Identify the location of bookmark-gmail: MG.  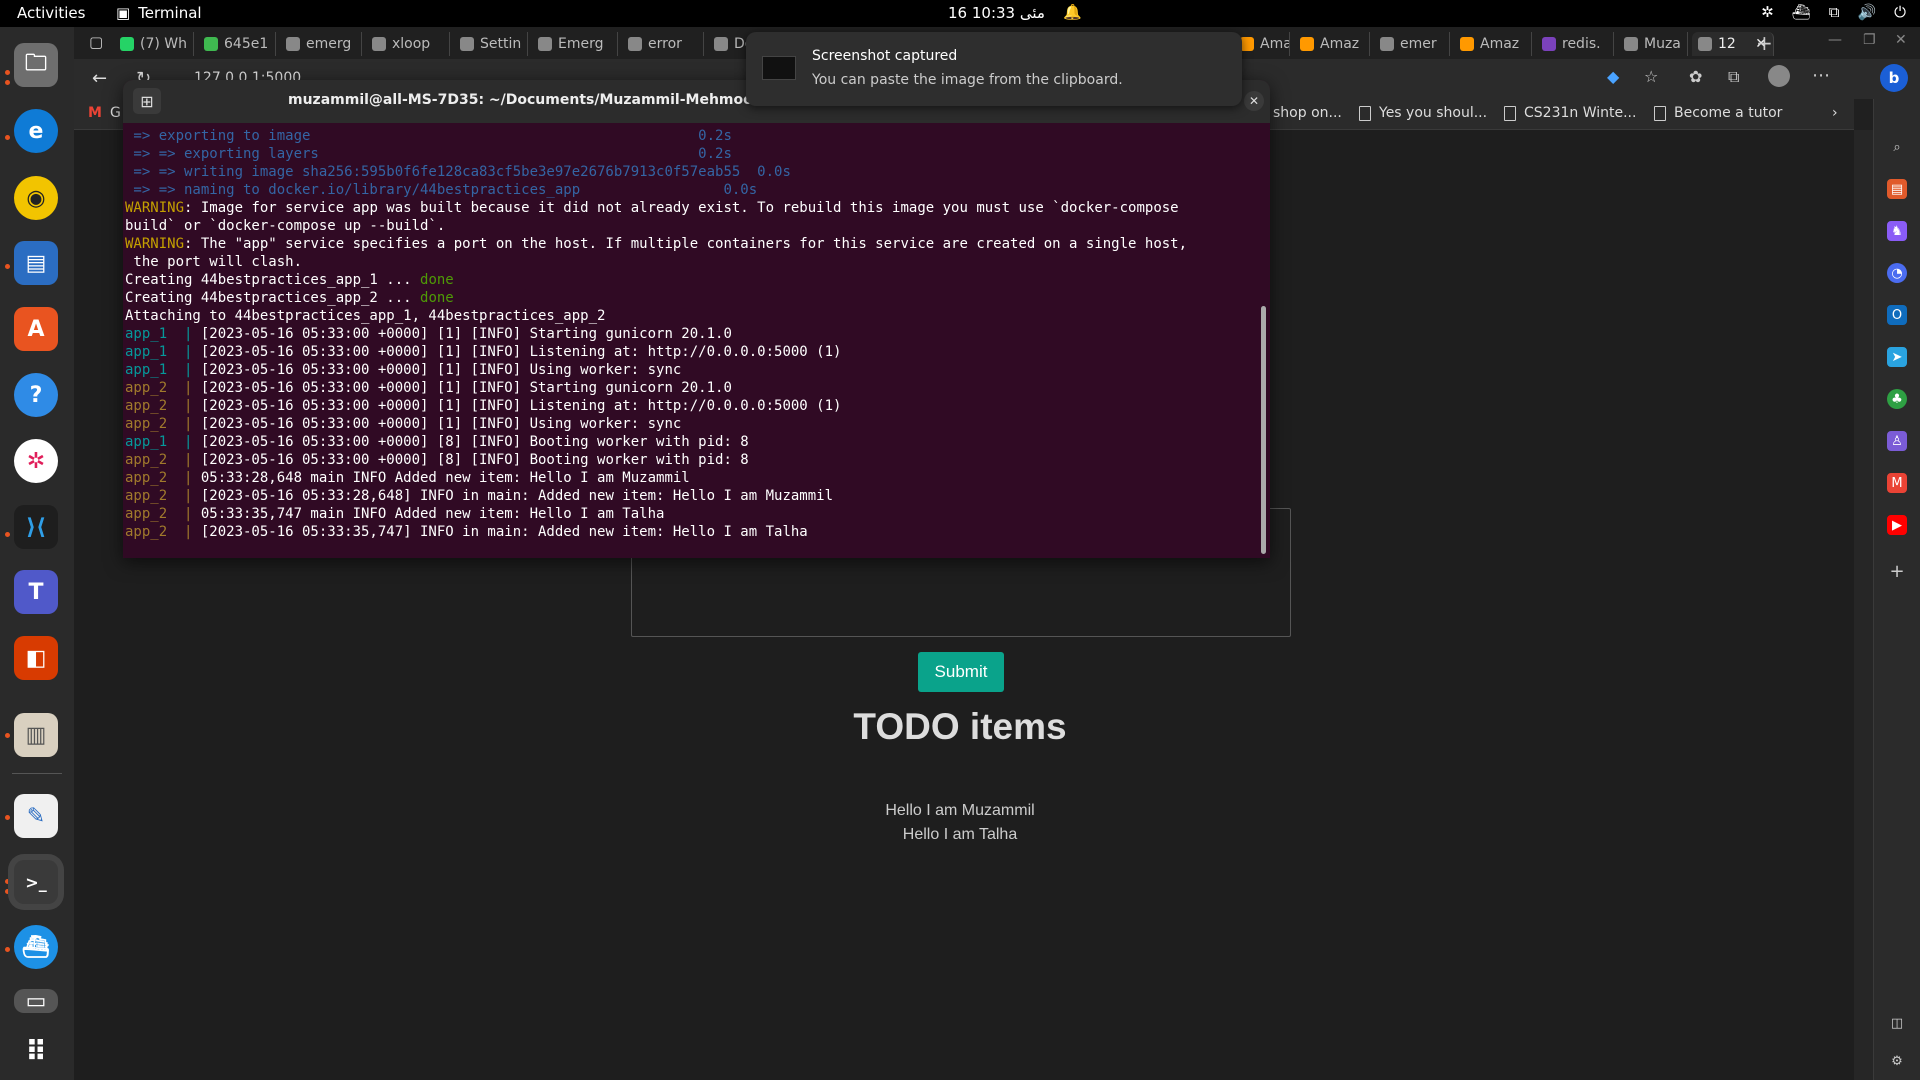
(104, 113).